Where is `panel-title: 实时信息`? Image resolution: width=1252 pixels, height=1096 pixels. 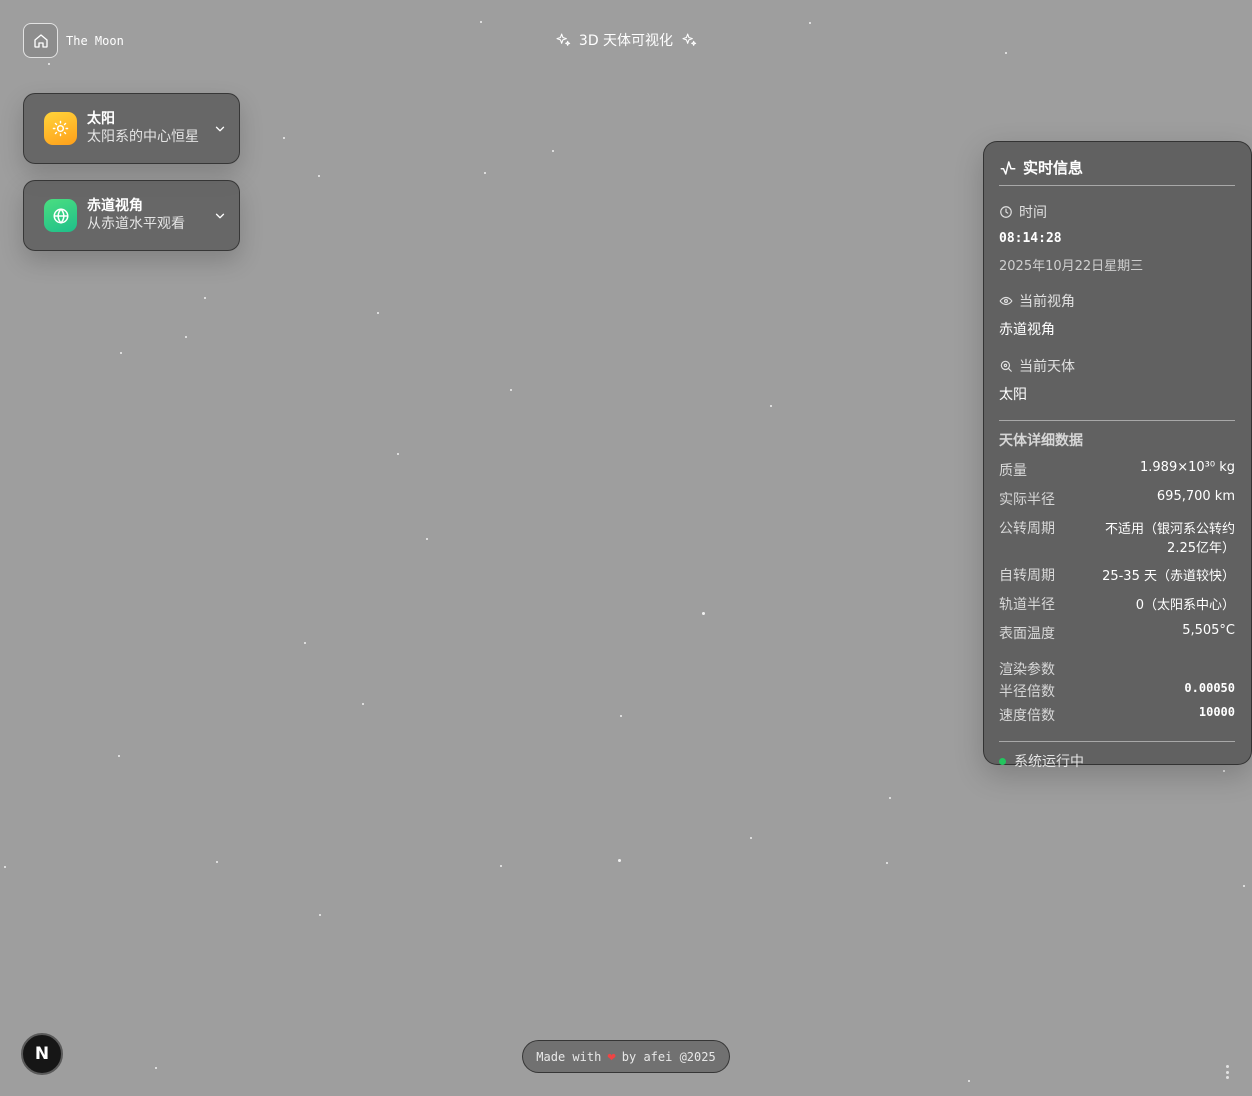 panel-title: 实时信息 is located at coordinates (1053, 168).